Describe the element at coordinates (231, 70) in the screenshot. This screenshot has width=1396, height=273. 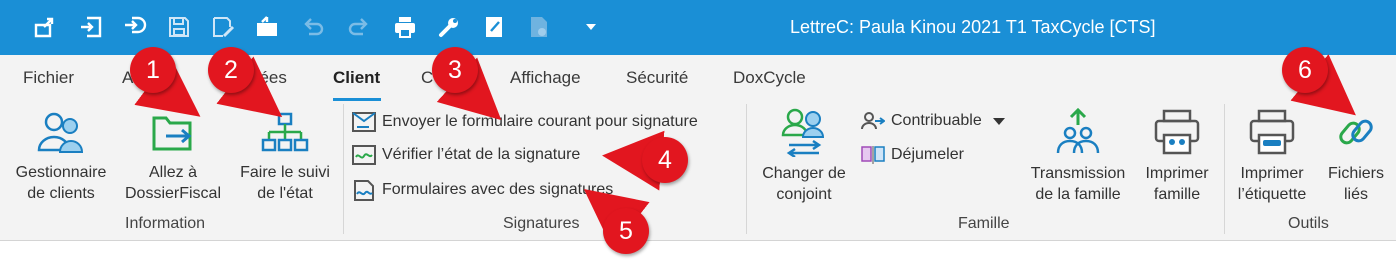
I see `callout-badge-2: 2` at that location.